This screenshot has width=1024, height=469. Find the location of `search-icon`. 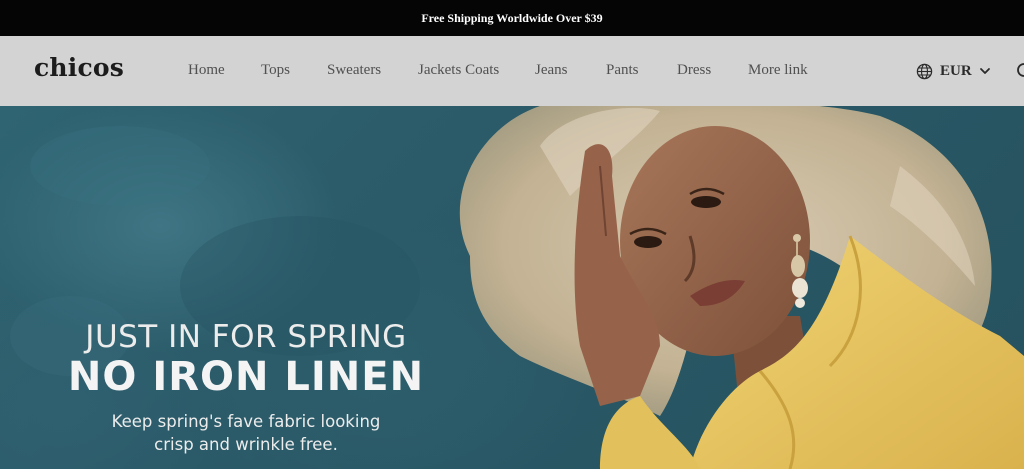

search-icon is located at coordinates (1020, 70).